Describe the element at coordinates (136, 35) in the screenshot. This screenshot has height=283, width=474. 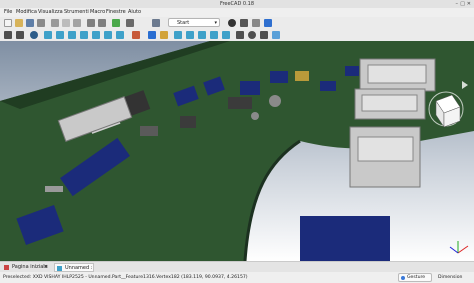
I see `measure-distance-icon` at that location.